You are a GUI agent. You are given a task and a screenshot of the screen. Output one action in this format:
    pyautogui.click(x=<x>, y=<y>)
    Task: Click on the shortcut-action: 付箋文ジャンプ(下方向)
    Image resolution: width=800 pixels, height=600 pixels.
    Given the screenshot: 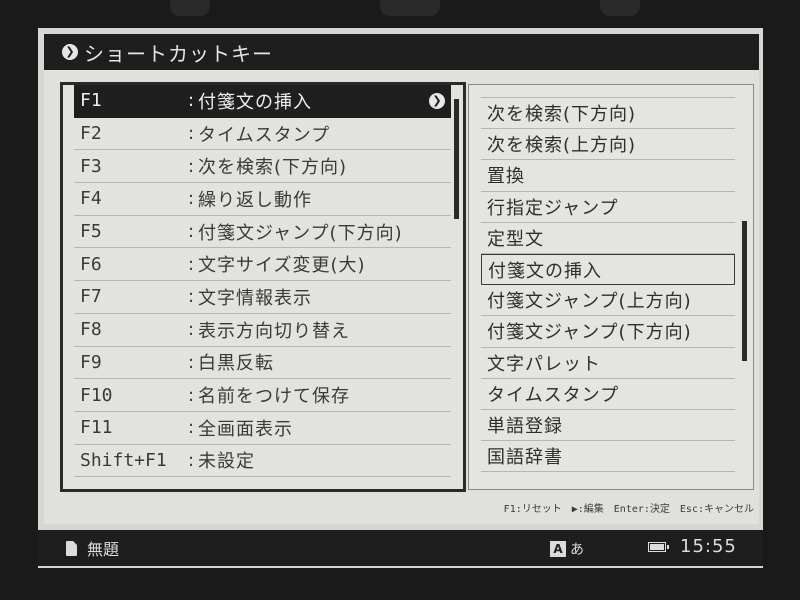 What is the action you would take?
    pyautogui.click(x=300, y=233)
    